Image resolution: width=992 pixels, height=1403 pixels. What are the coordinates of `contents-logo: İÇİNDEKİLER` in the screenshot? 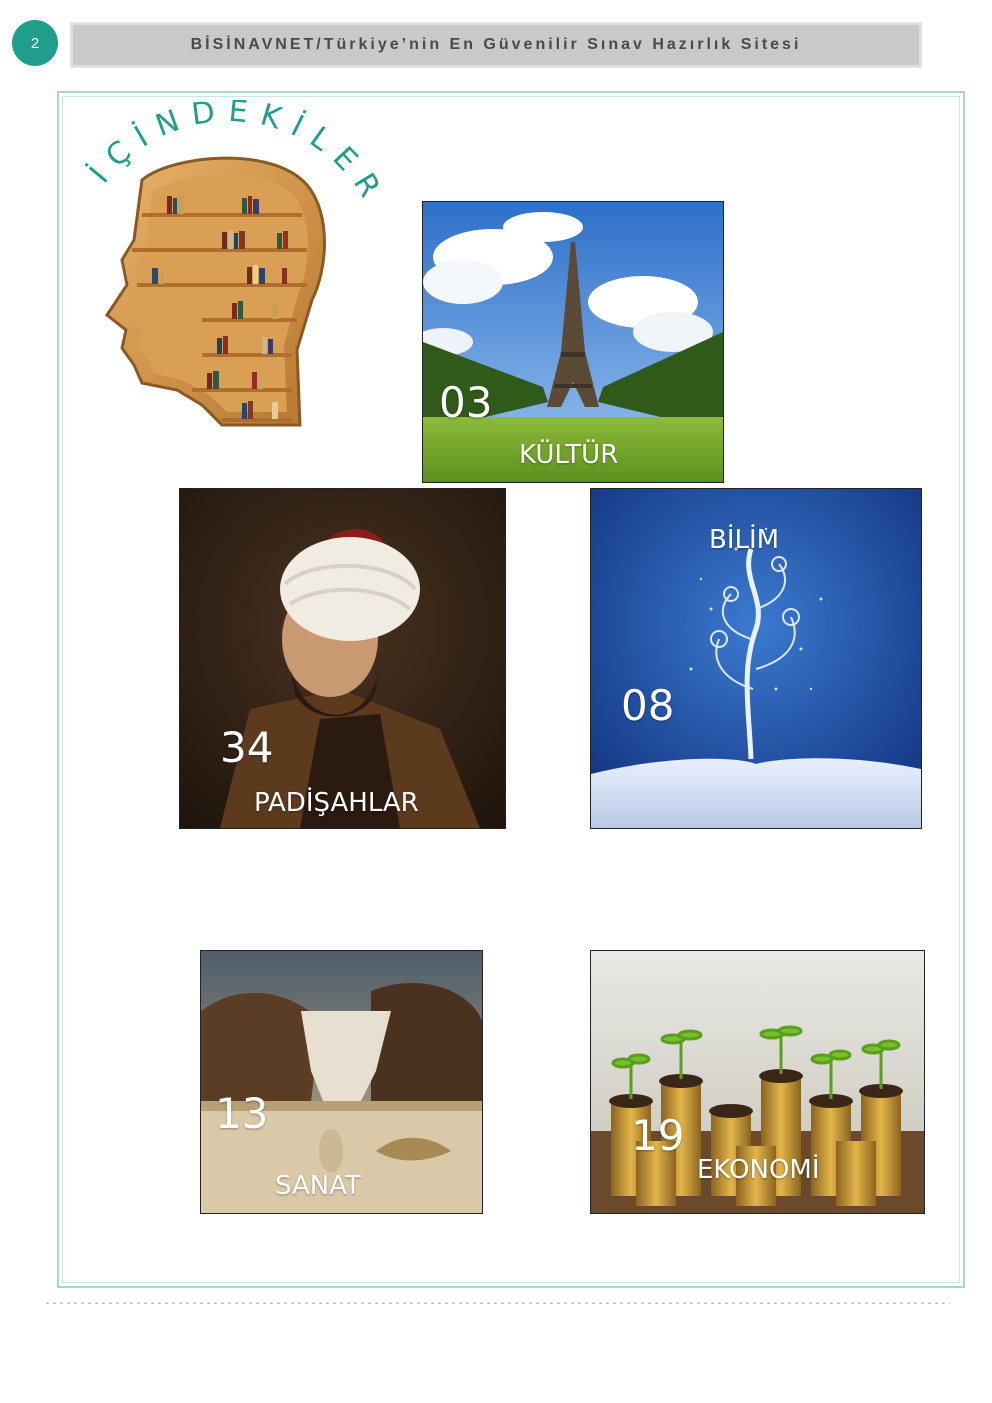 It's located at (242, 267).